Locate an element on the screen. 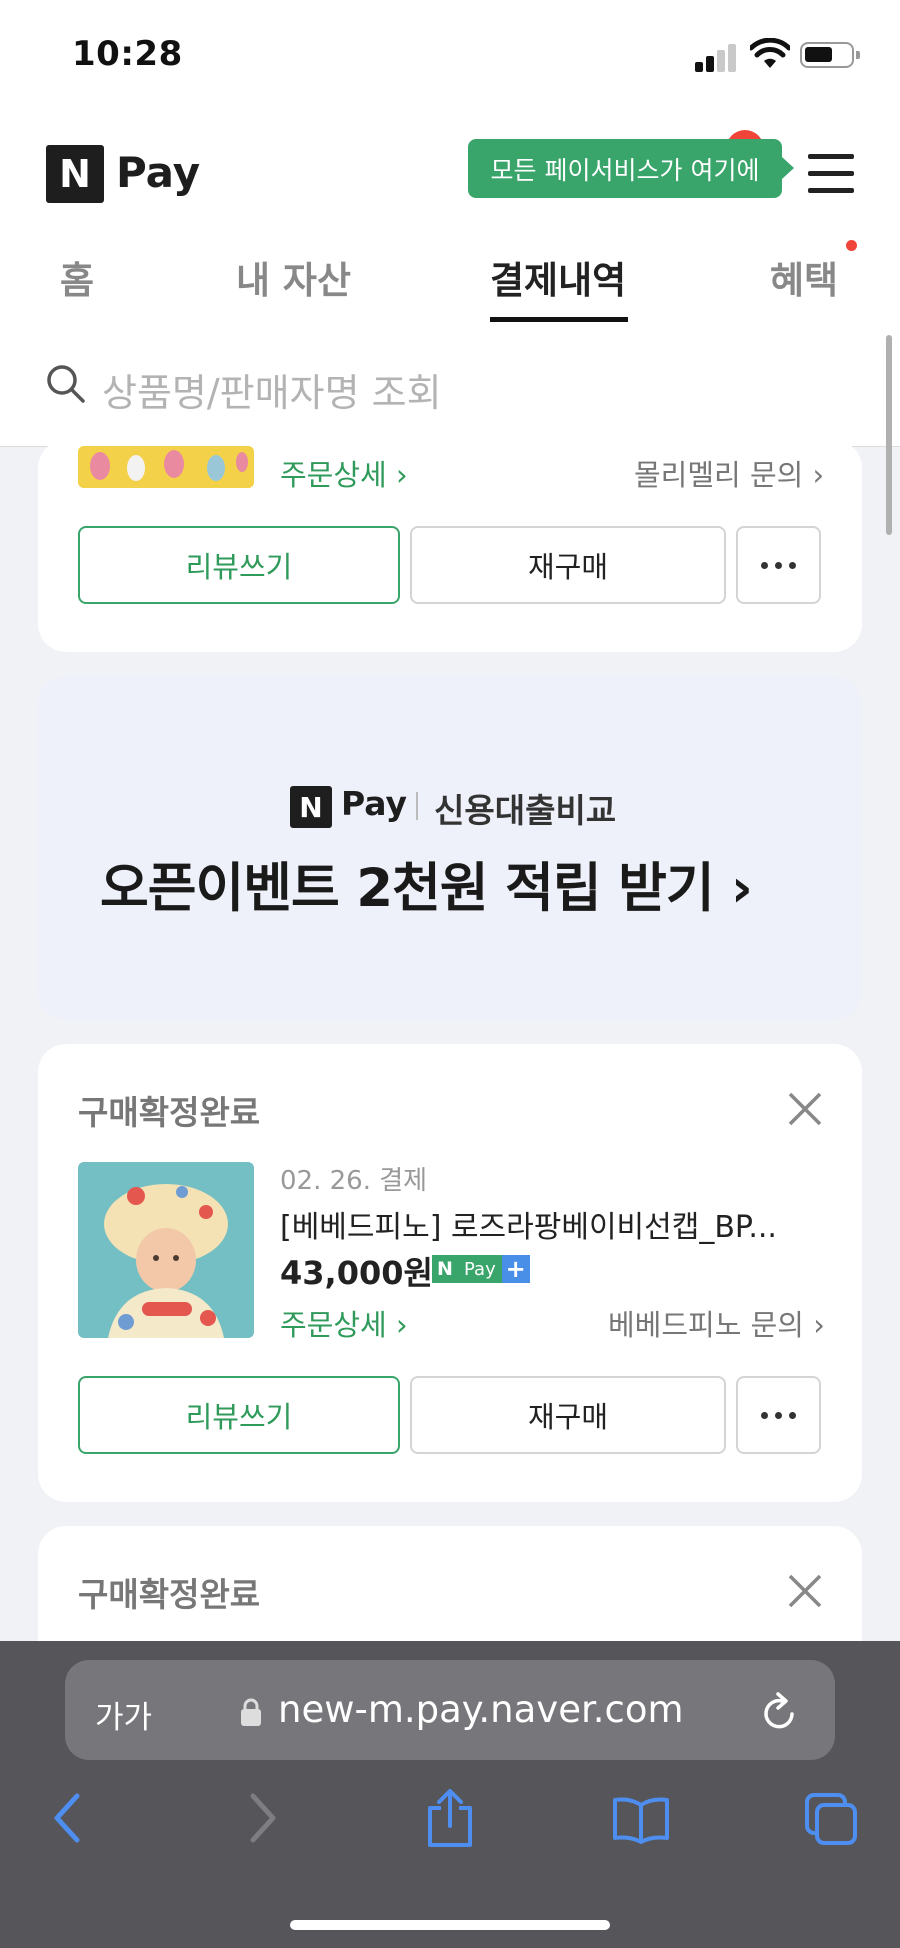  tab-payment-history: 결제내역 is located at coordinates (558, 277).